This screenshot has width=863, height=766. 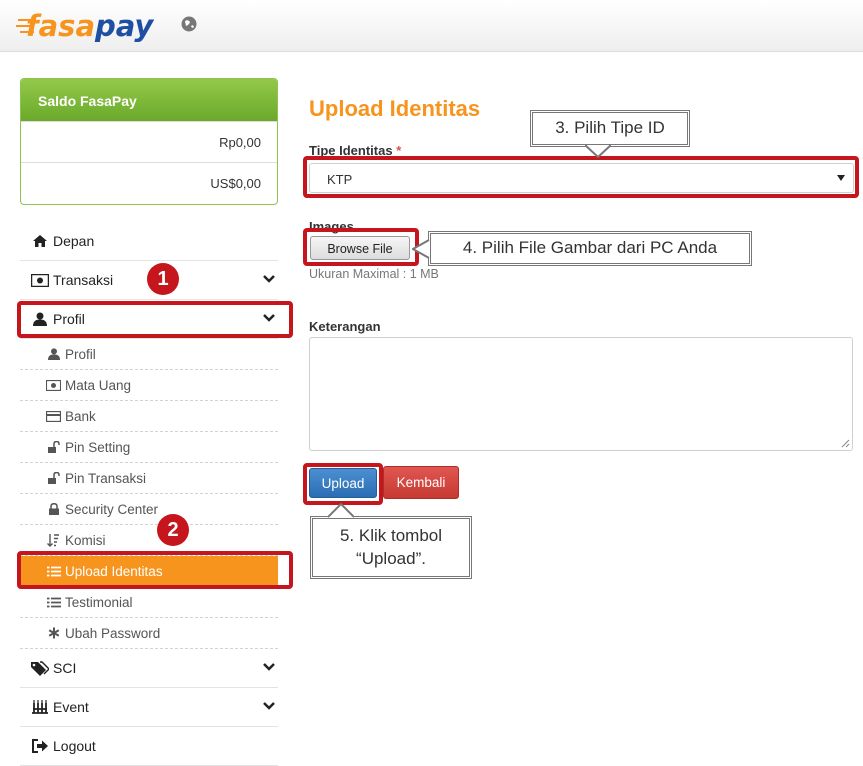 What do you see at coordinates (845, 443) in the screenshot?
I see `resize-grip-icon` at bounding box center [845, 443].